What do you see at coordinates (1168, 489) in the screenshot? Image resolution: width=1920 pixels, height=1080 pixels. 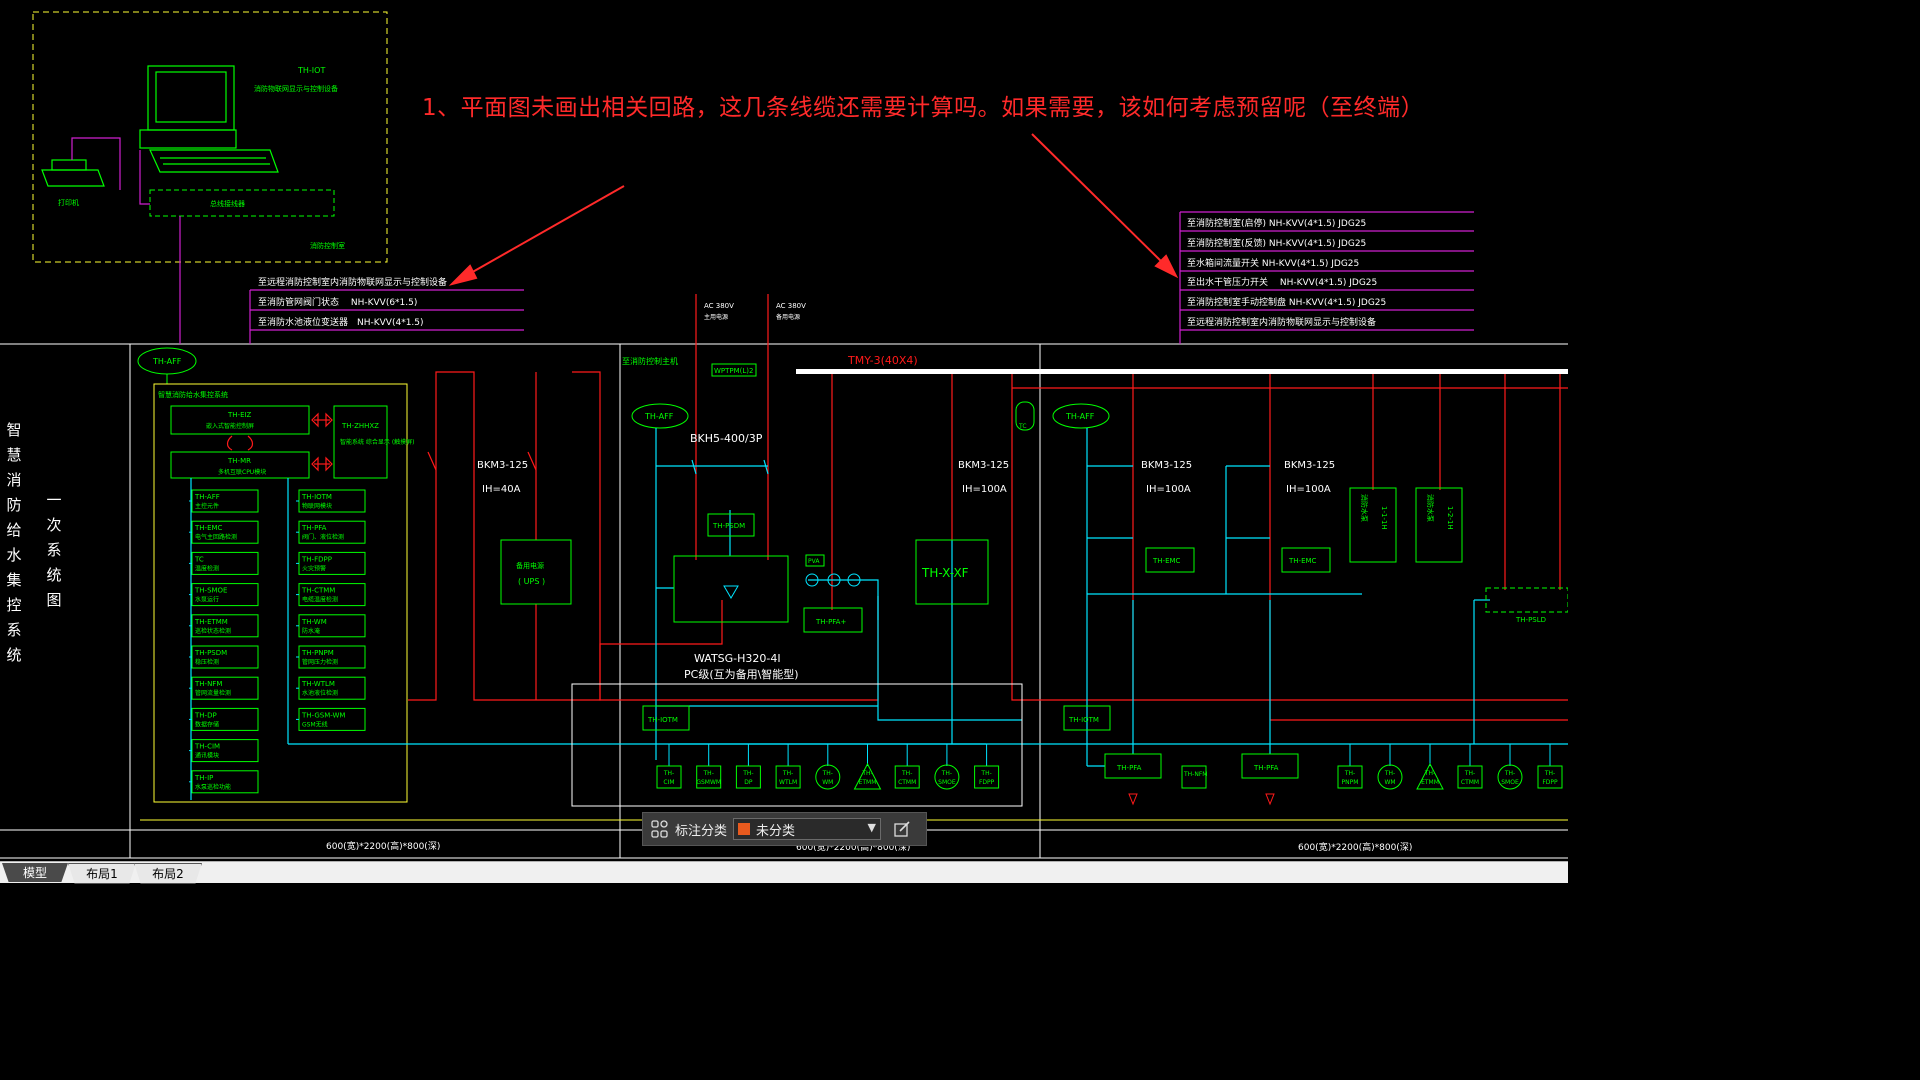 I see `p3-ih-1: IH=100A` at bounding box center [1168, 489].